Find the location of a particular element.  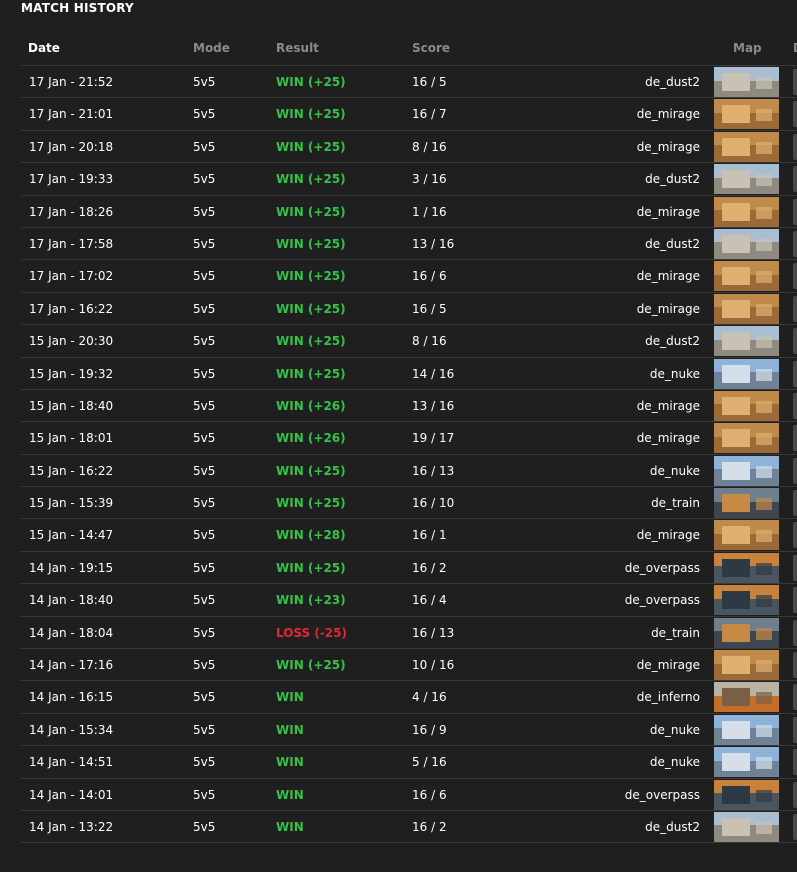

map-name: de_overpass is located at coordinates (662, 600).